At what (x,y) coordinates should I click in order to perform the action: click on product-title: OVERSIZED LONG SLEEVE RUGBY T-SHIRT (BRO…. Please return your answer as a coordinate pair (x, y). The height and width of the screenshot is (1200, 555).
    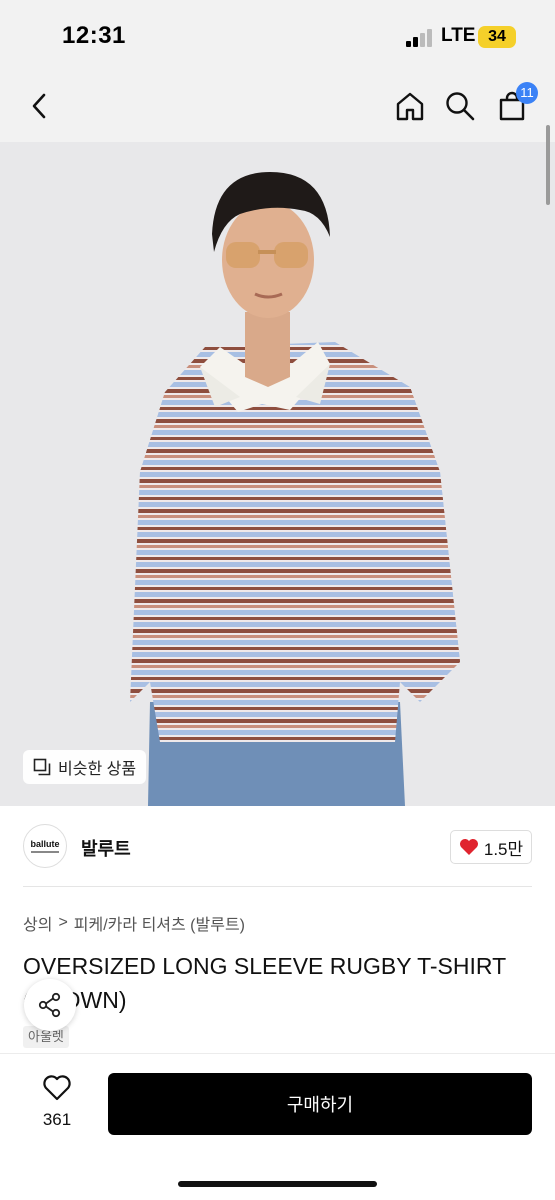
    Looking at the image, I should click on (264, 983).